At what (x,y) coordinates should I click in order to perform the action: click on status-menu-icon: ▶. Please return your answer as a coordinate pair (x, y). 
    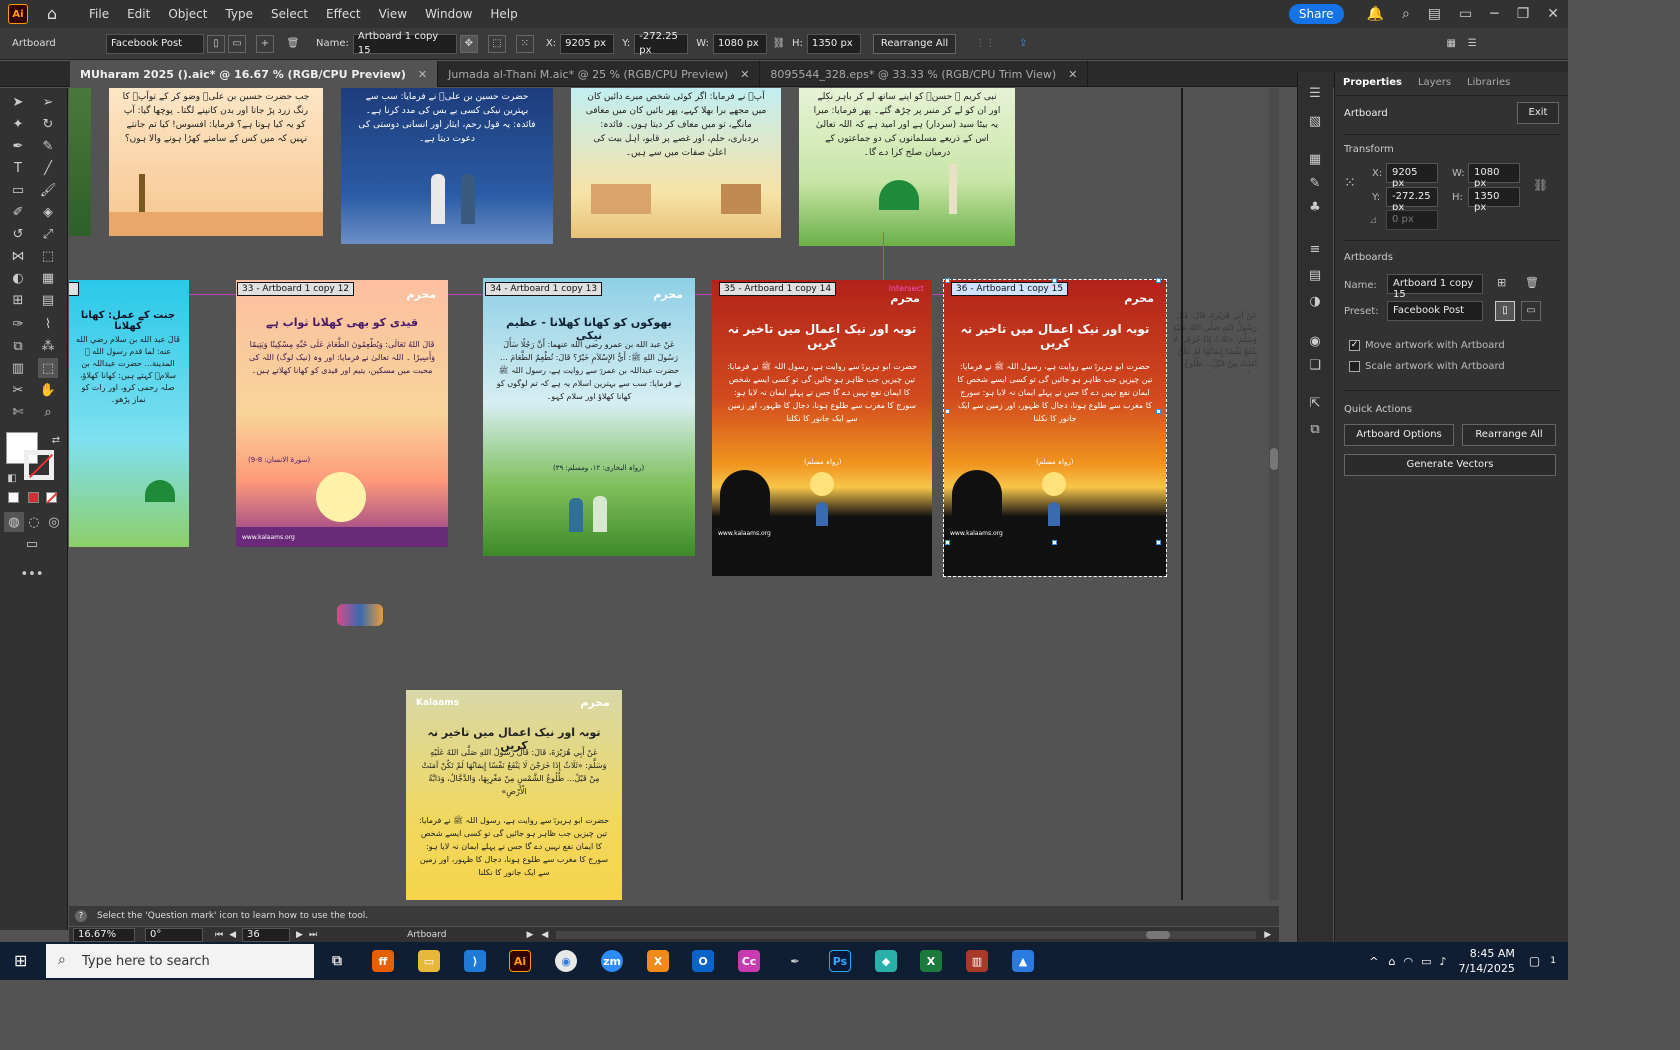
    Looking at the image, I should click on (529, 935).